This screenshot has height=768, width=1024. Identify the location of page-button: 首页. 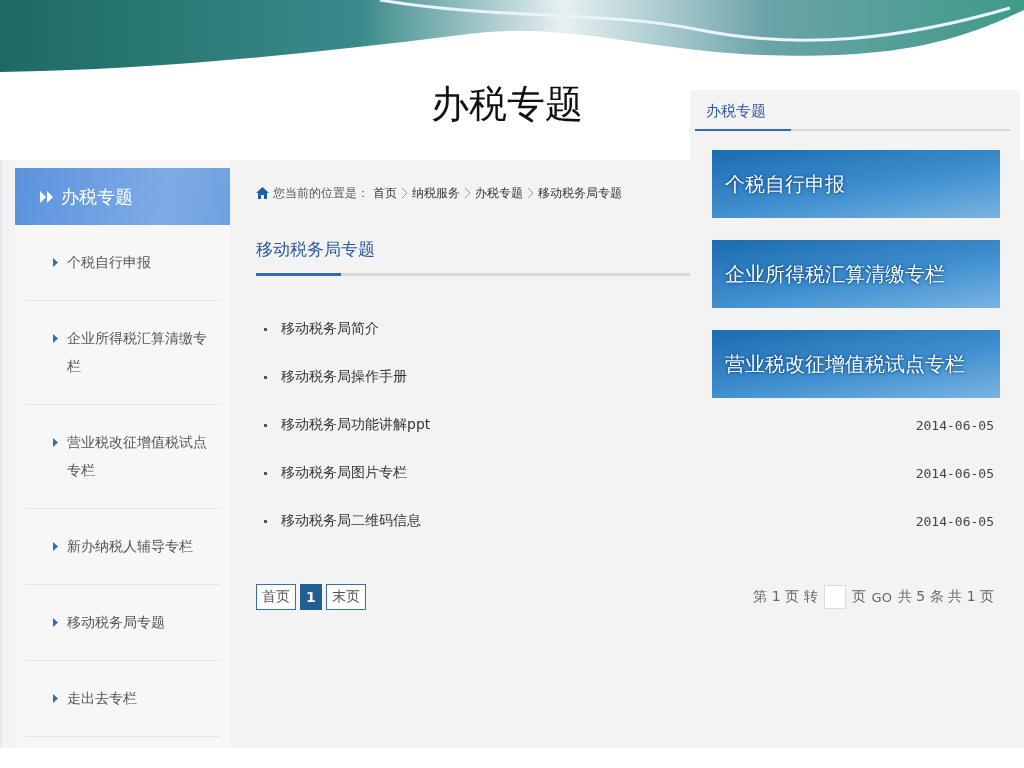
(276, 597).